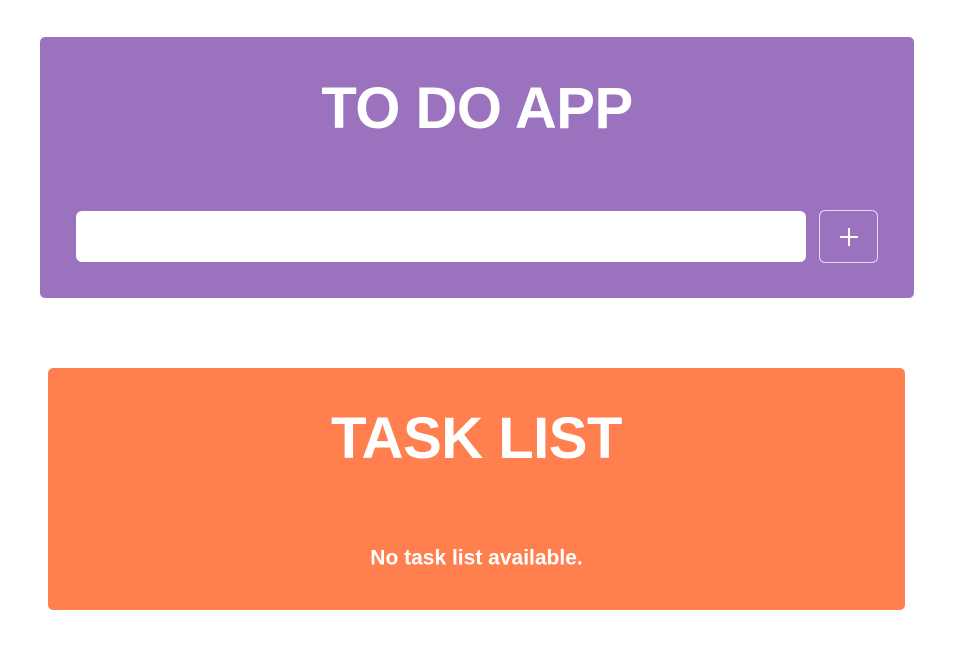  Describe the element at coordinates (441, 236) in the screenshot. I see `new-task-input` at that location.